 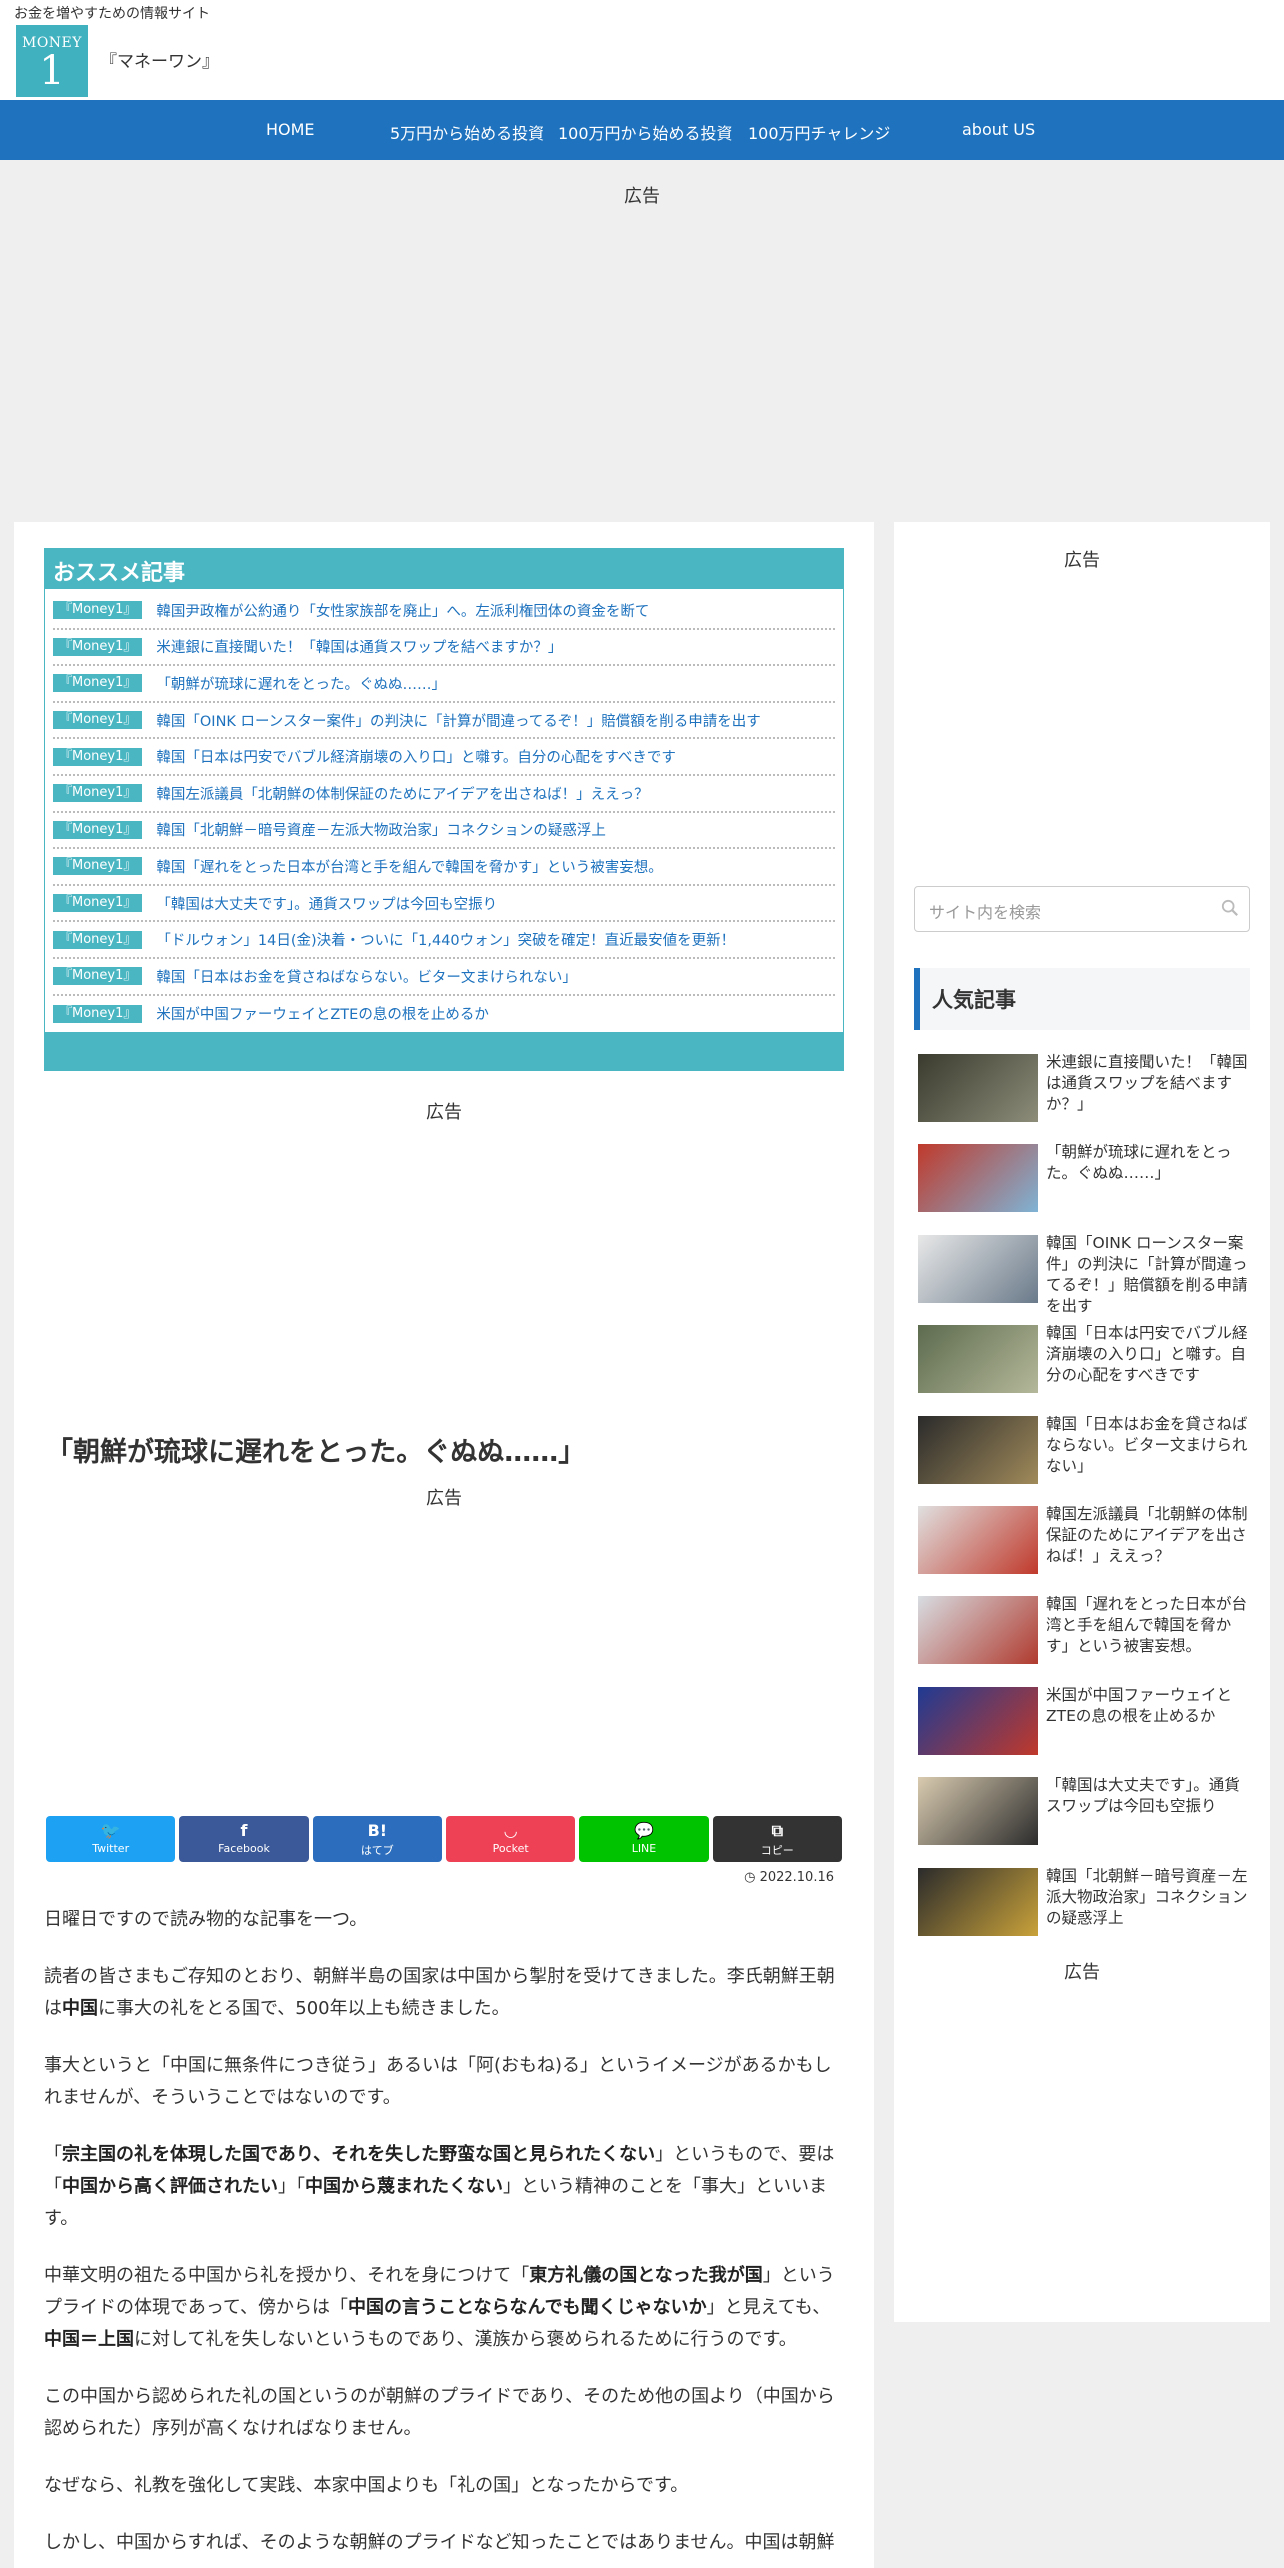 What do you see at coordinates (377, 1830) in the screenshot?
I see `hatena-icon: B!` at bounding box center [377, 1830].